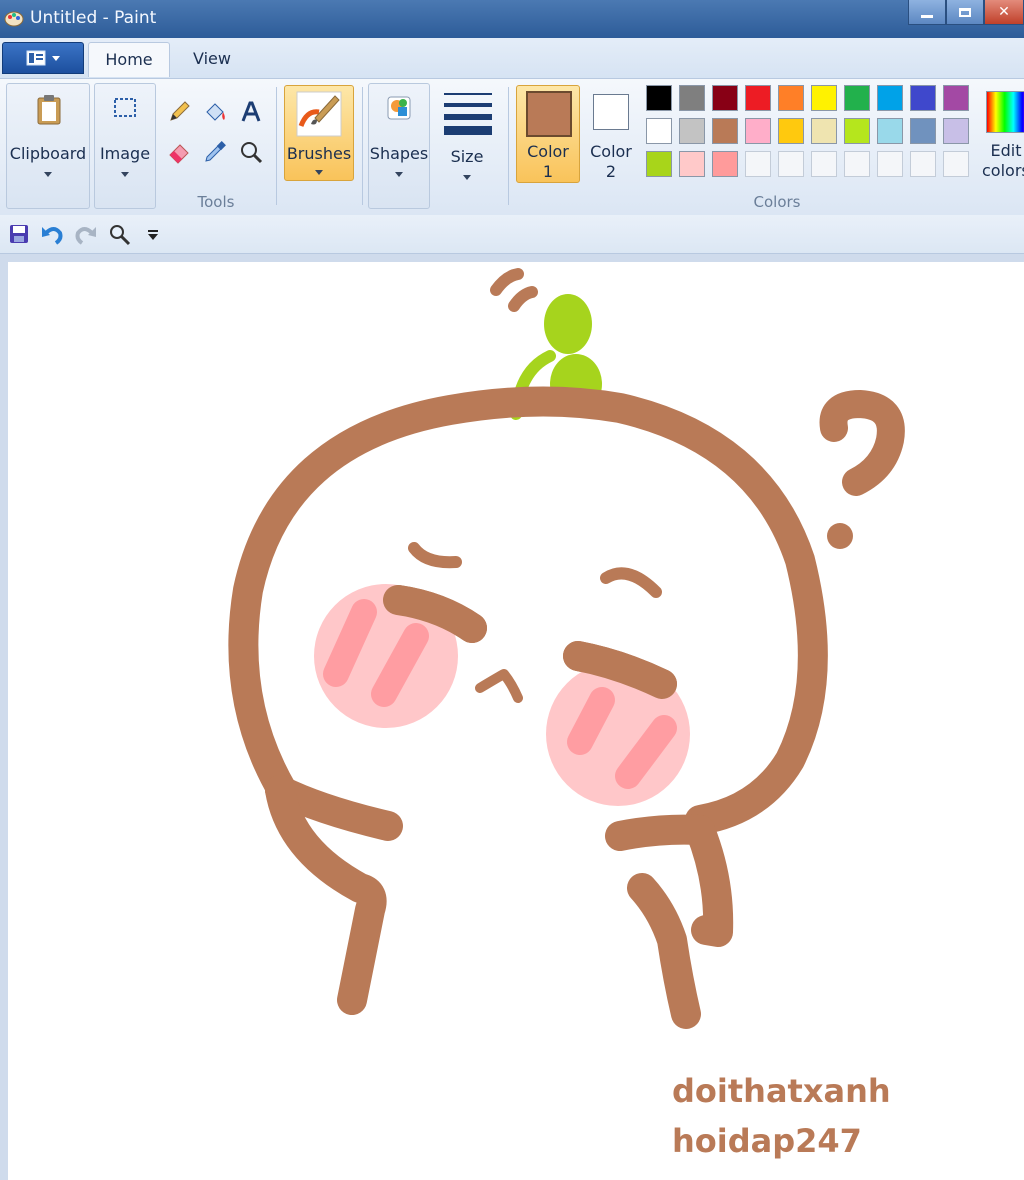 Image resolution: width=1024 pixels, height=1180 pixels. Describe the element at coordinates (212, 59) in the screenshot. I see `tab-view: View` at that location.